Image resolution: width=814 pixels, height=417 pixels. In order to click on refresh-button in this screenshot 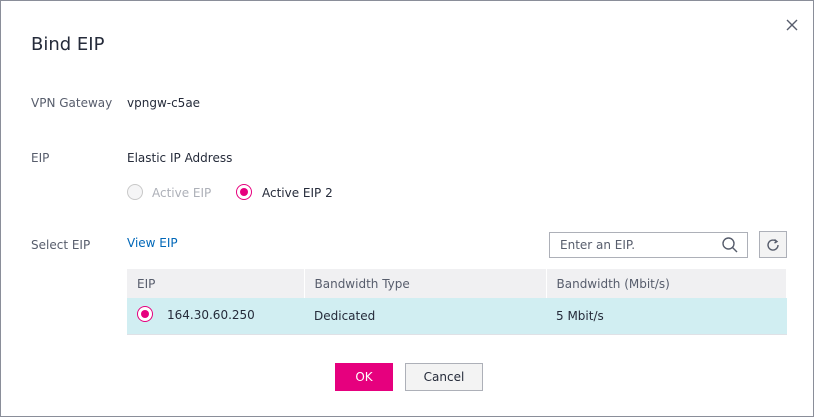, I will do `click(773, 244)`.